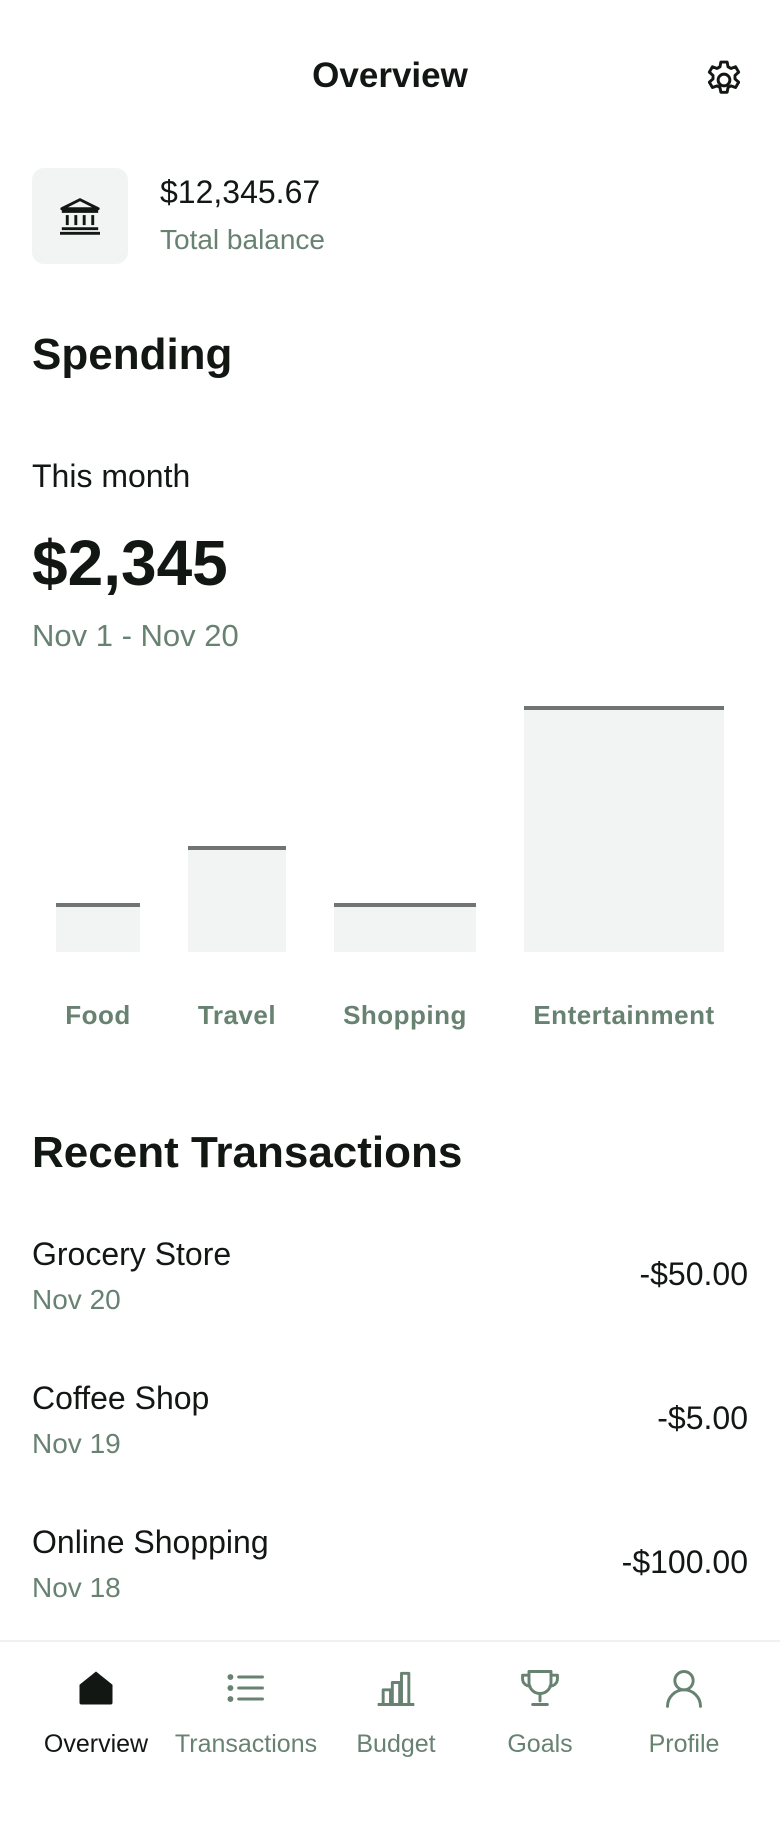 The height and width of the screenshot is (1828, 780). I want to click on bar-chart-icon, so click(396, 1688).